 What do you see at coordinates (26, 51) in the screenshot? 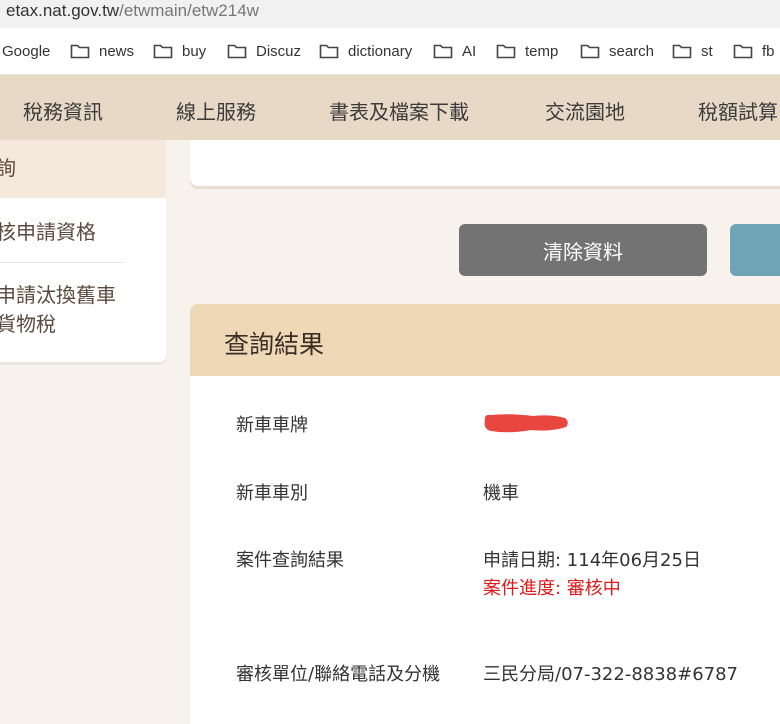
I see `bookmark-google: Google` at bounding box center [26, 51].